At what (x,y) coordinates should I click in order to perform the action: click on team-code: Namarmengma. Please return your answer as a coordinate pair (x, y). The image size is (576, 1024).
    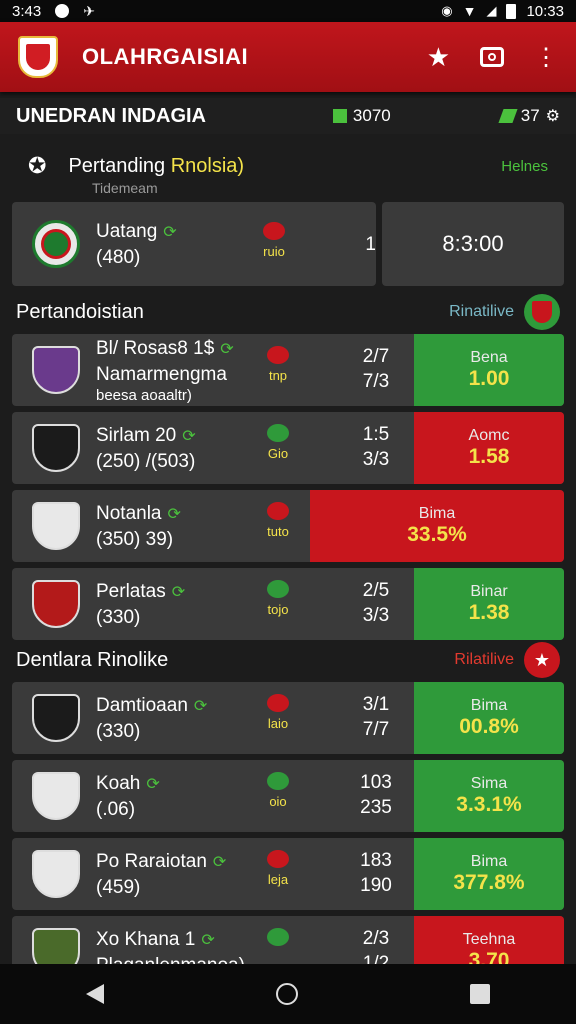
    Looking at the image, I should click on (161, 374).